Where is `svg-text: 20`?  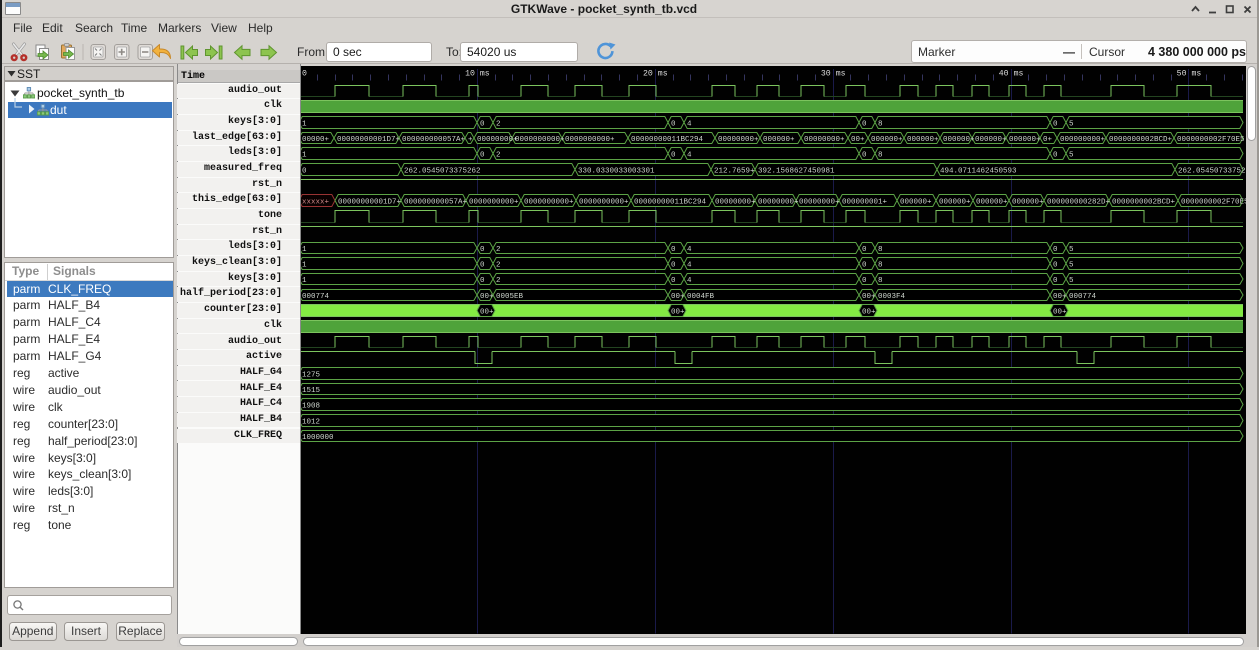
svg-text: 20 is located at coordinates (648, 74).